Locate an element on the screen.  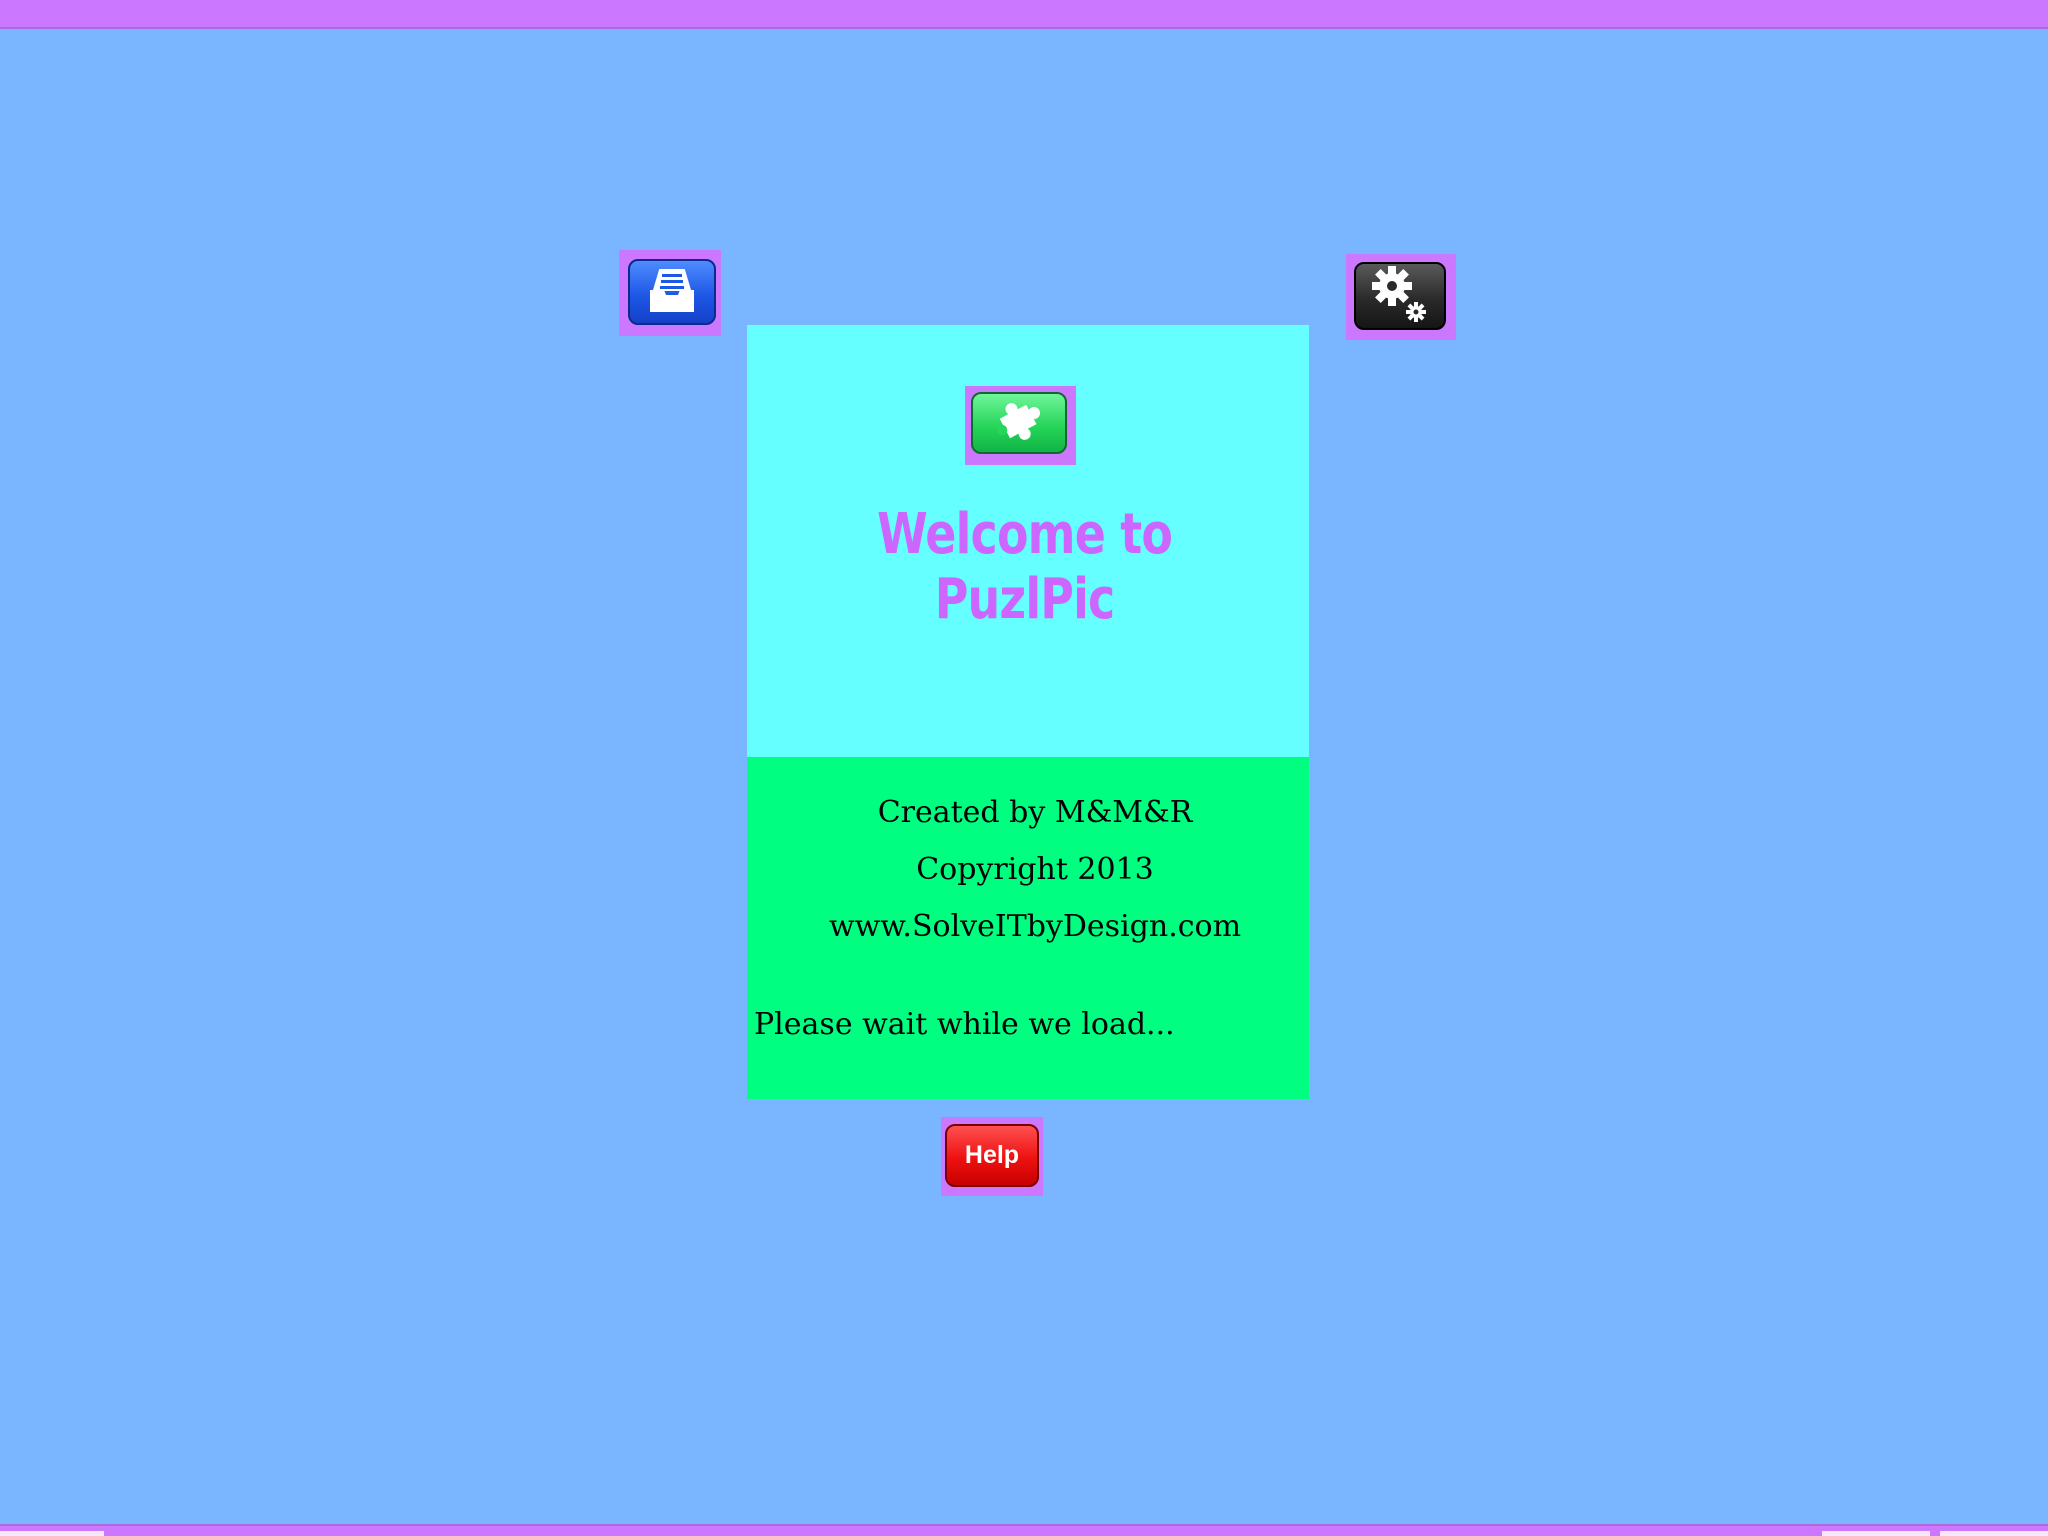
puzzle-piece-icon is located at coordinates (1019, 423).